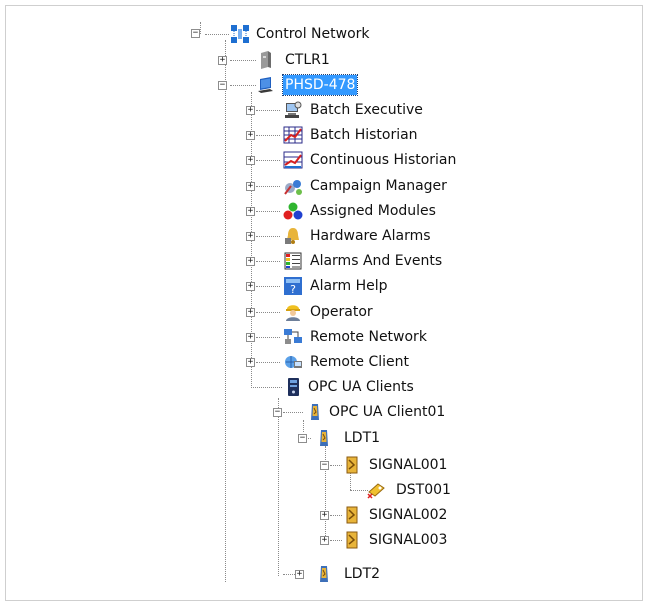 This screenshot has height=606, width=649. What do you see at coordinates (266, 60) in the screenshot?
I see `controller-icon` at bounding box center [266, 60].